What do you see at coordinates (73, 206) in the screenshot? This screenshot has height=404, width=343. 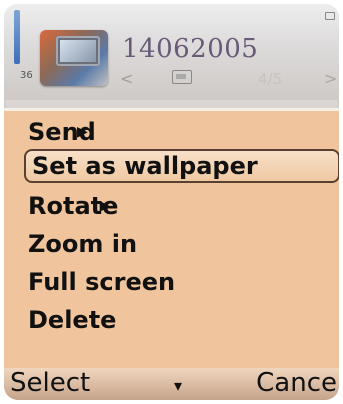 I see `menu-item-rotate: Rotate ▶` at bounding box center [73, 206].